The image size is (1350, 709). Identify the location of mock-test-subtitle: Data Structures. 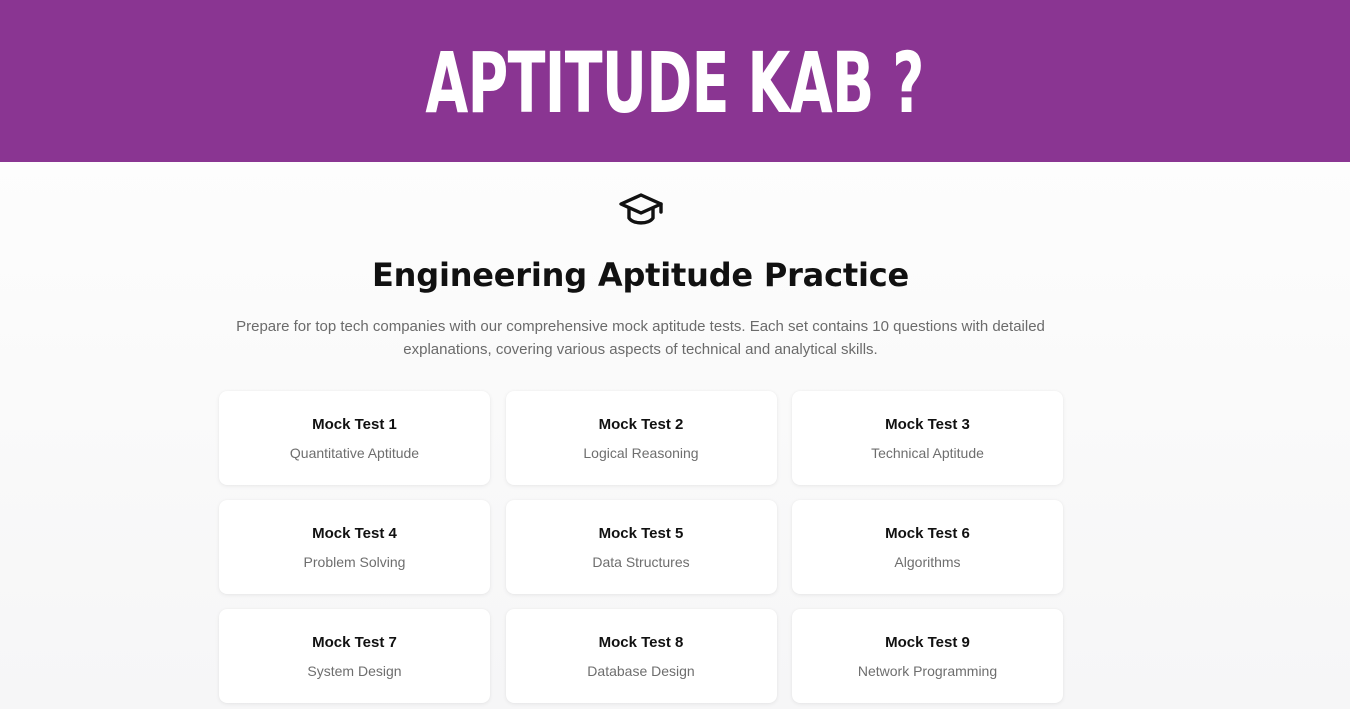
(641, 562).